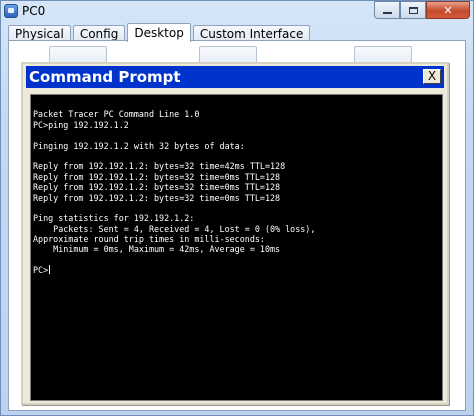  I want to click on window-title: PC0, so click(34, 11).